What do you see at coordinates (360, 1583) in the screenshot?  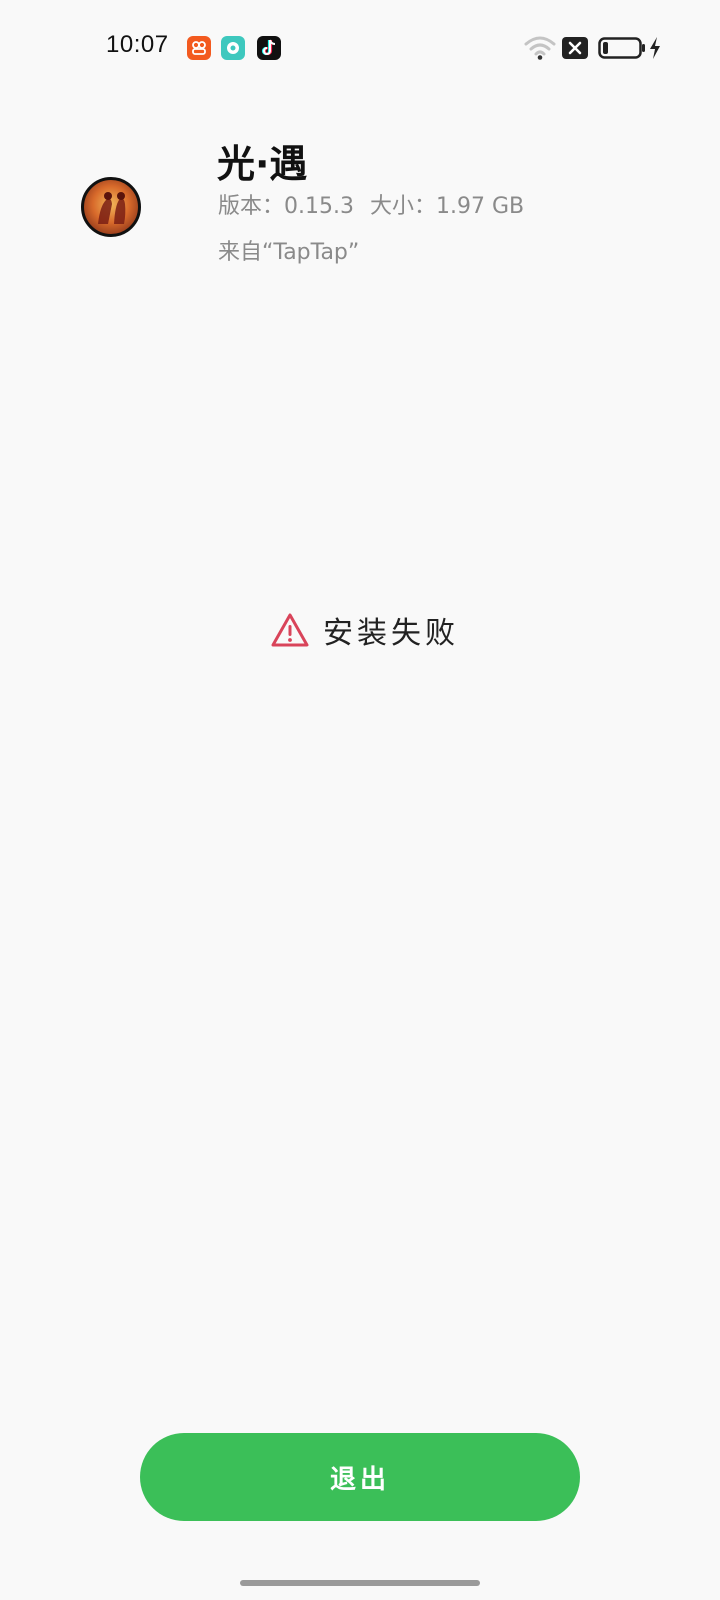 I see `home-indicator` at bounding box center [360, 1583].